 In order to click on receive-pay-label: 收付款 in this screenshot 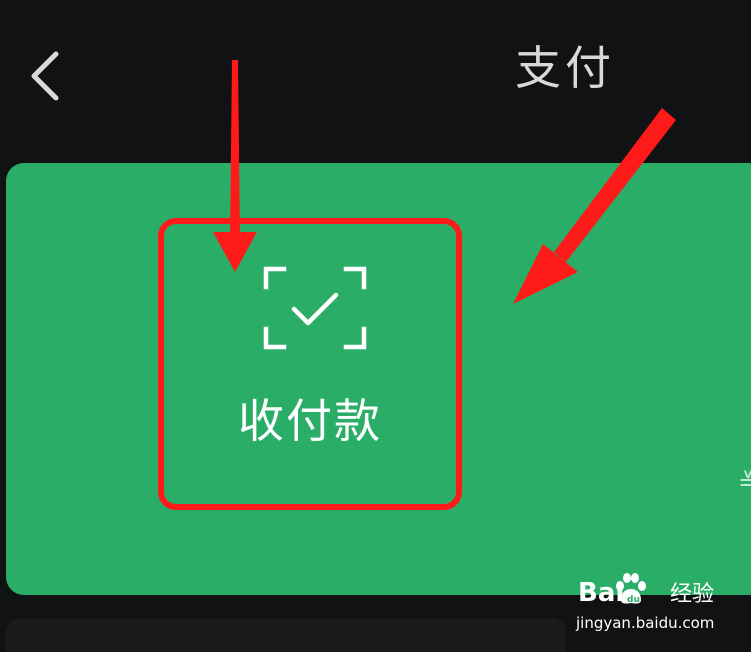, I will do `click(310, 421)`.